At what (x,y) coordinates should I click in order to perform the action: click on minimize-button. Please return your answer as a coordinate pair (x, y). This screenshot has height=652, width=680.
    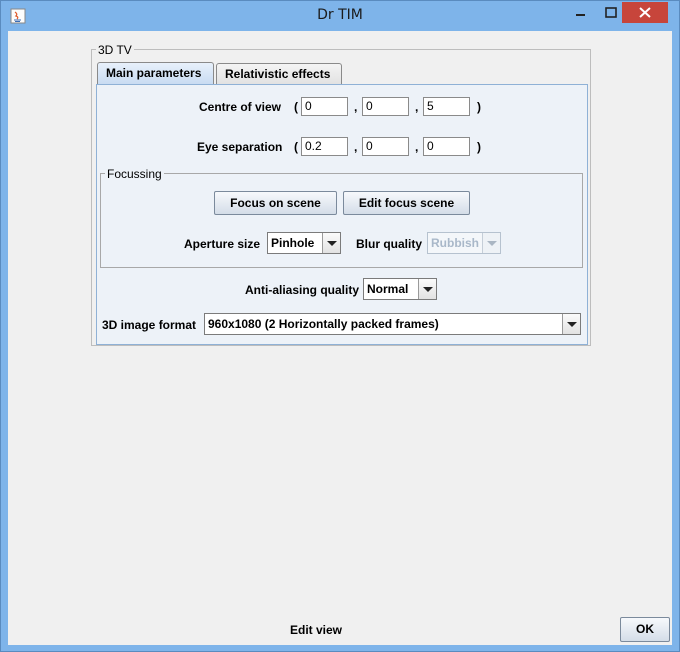
    Looking at the image, I should click on (581, 12).